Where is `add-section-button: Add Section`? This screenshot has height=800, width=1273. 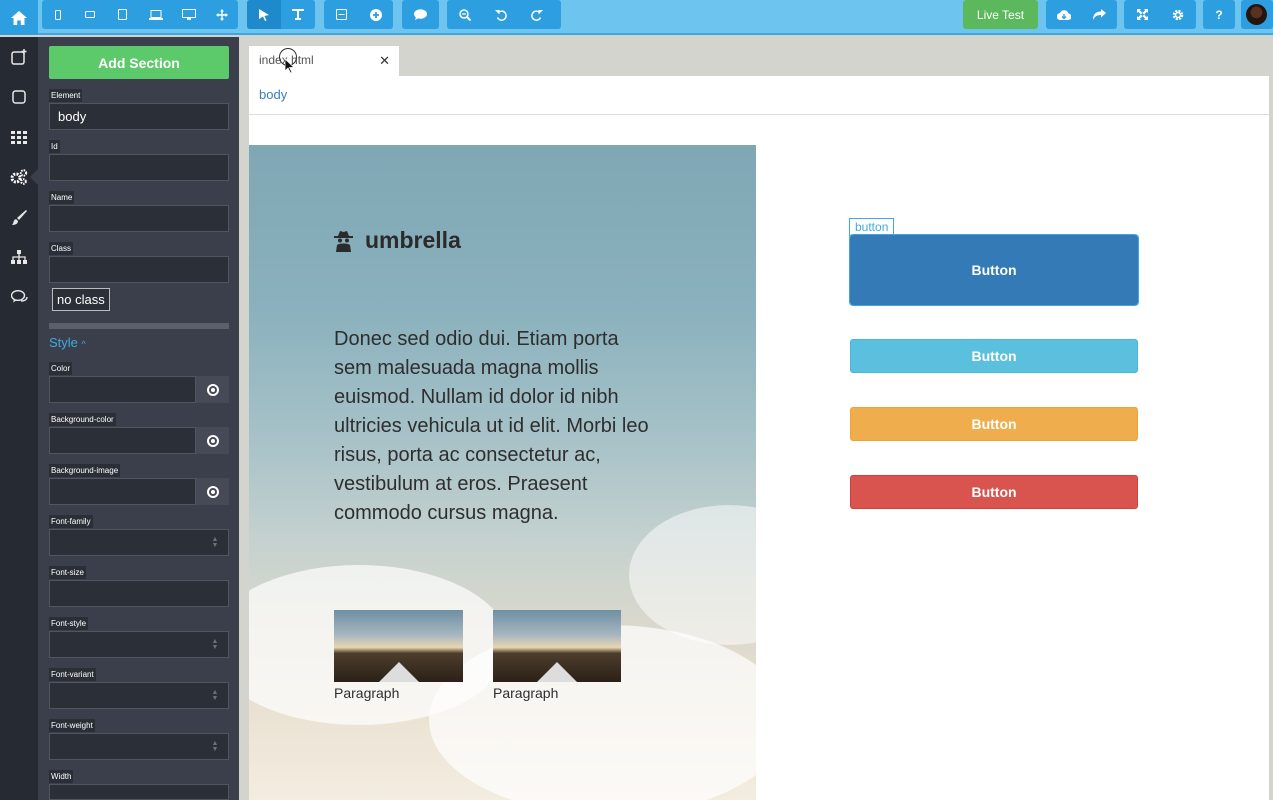
add-section-button: Add Section is located at coordinates (139, 62).